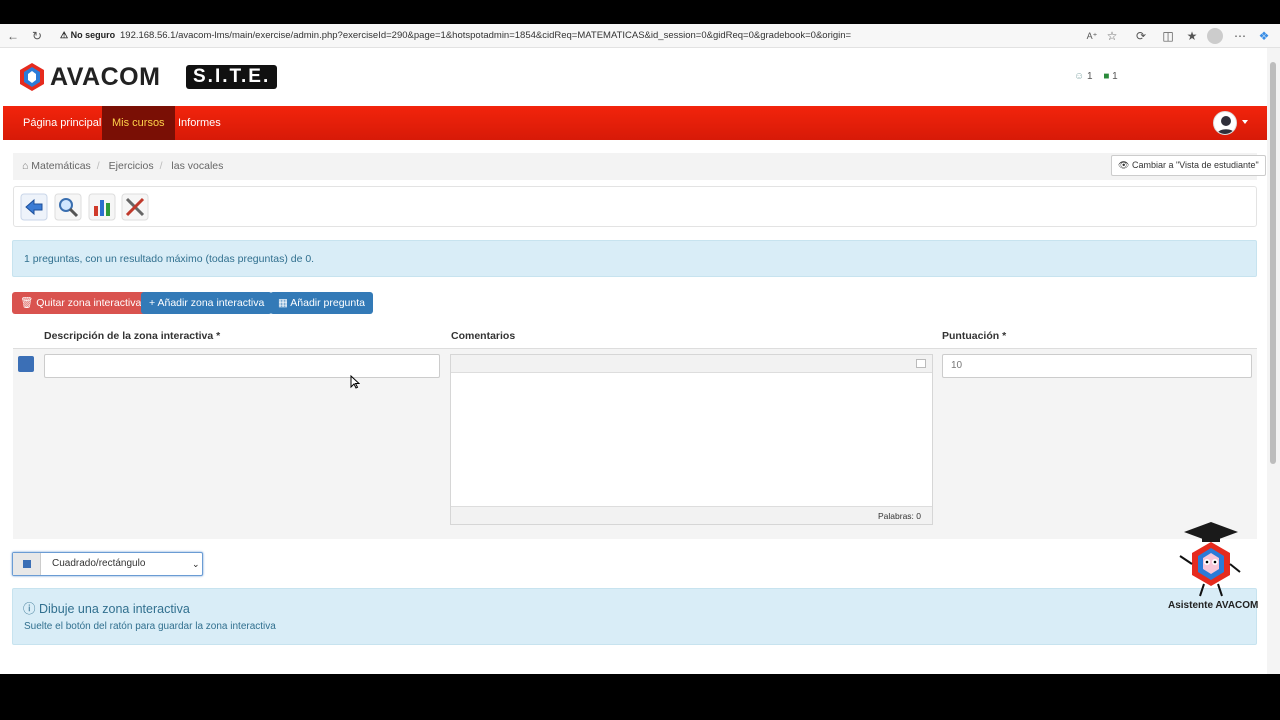  What do you see at coordinates (1264, 36) in the screenshot?
I see `copilot-icon: ❖` at bounding box center [1264, 36].